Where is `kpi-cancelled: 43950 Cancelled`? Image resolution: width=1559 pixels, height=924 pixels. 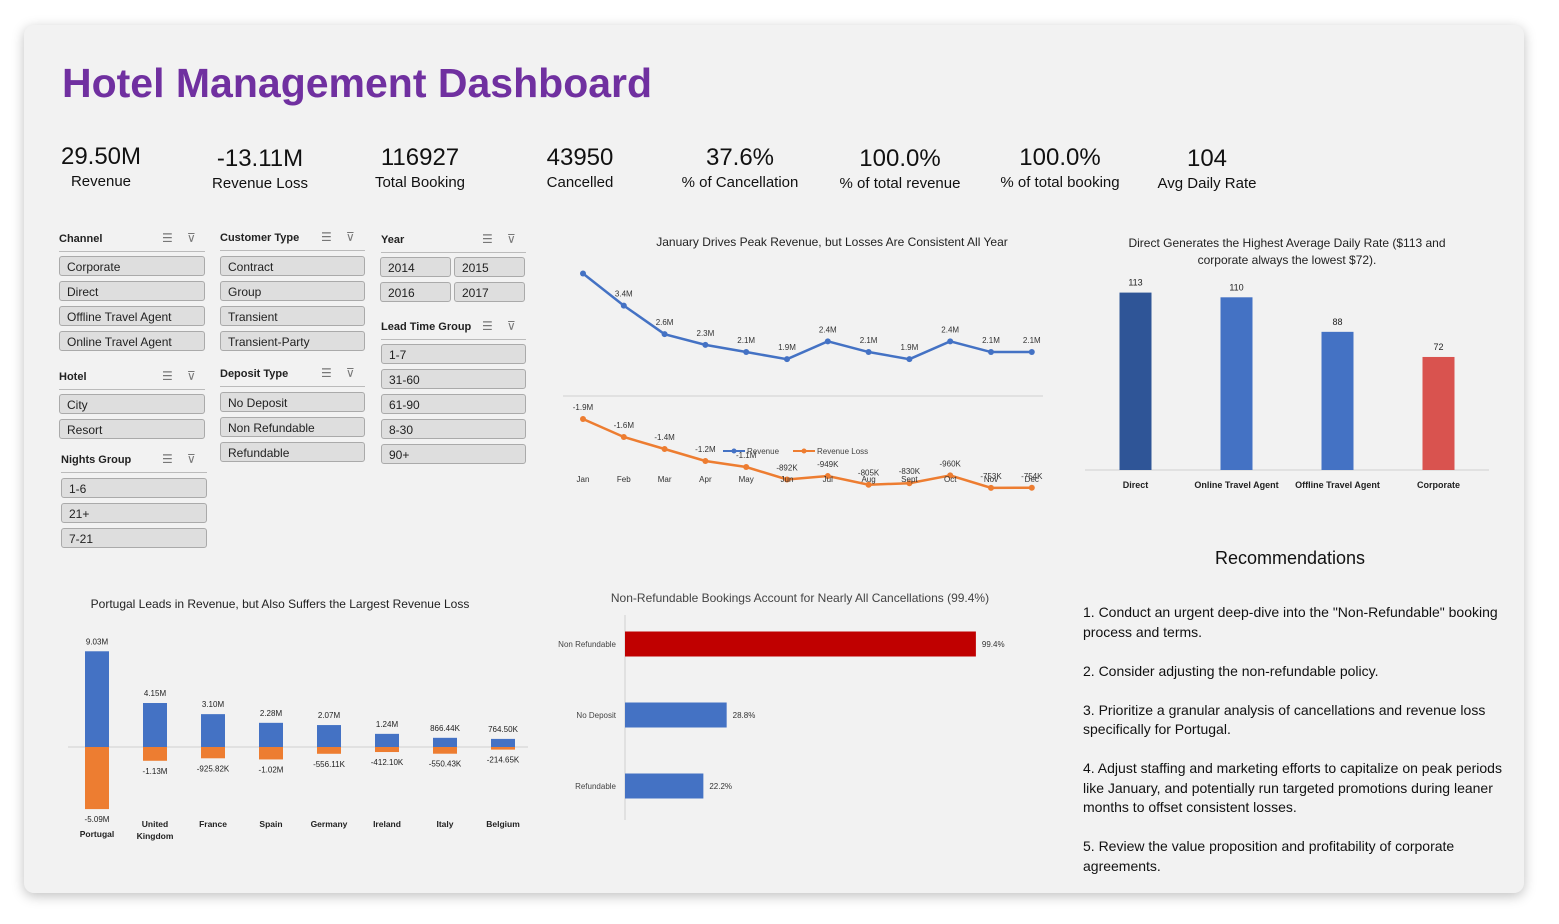
kpi-cancelled: 43950 Cancelled is located at coordinates (580, 168).